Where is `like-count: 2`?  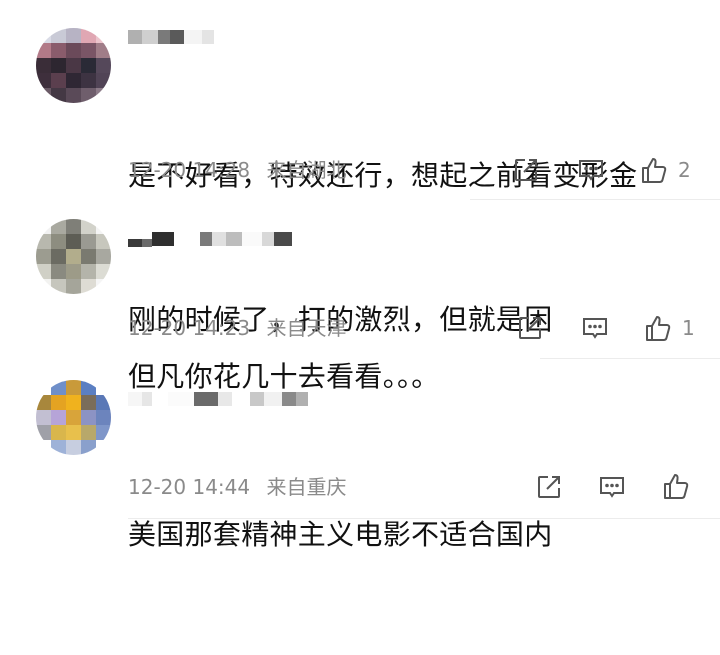
like-count: 2 is located at coordinates (684, 170).